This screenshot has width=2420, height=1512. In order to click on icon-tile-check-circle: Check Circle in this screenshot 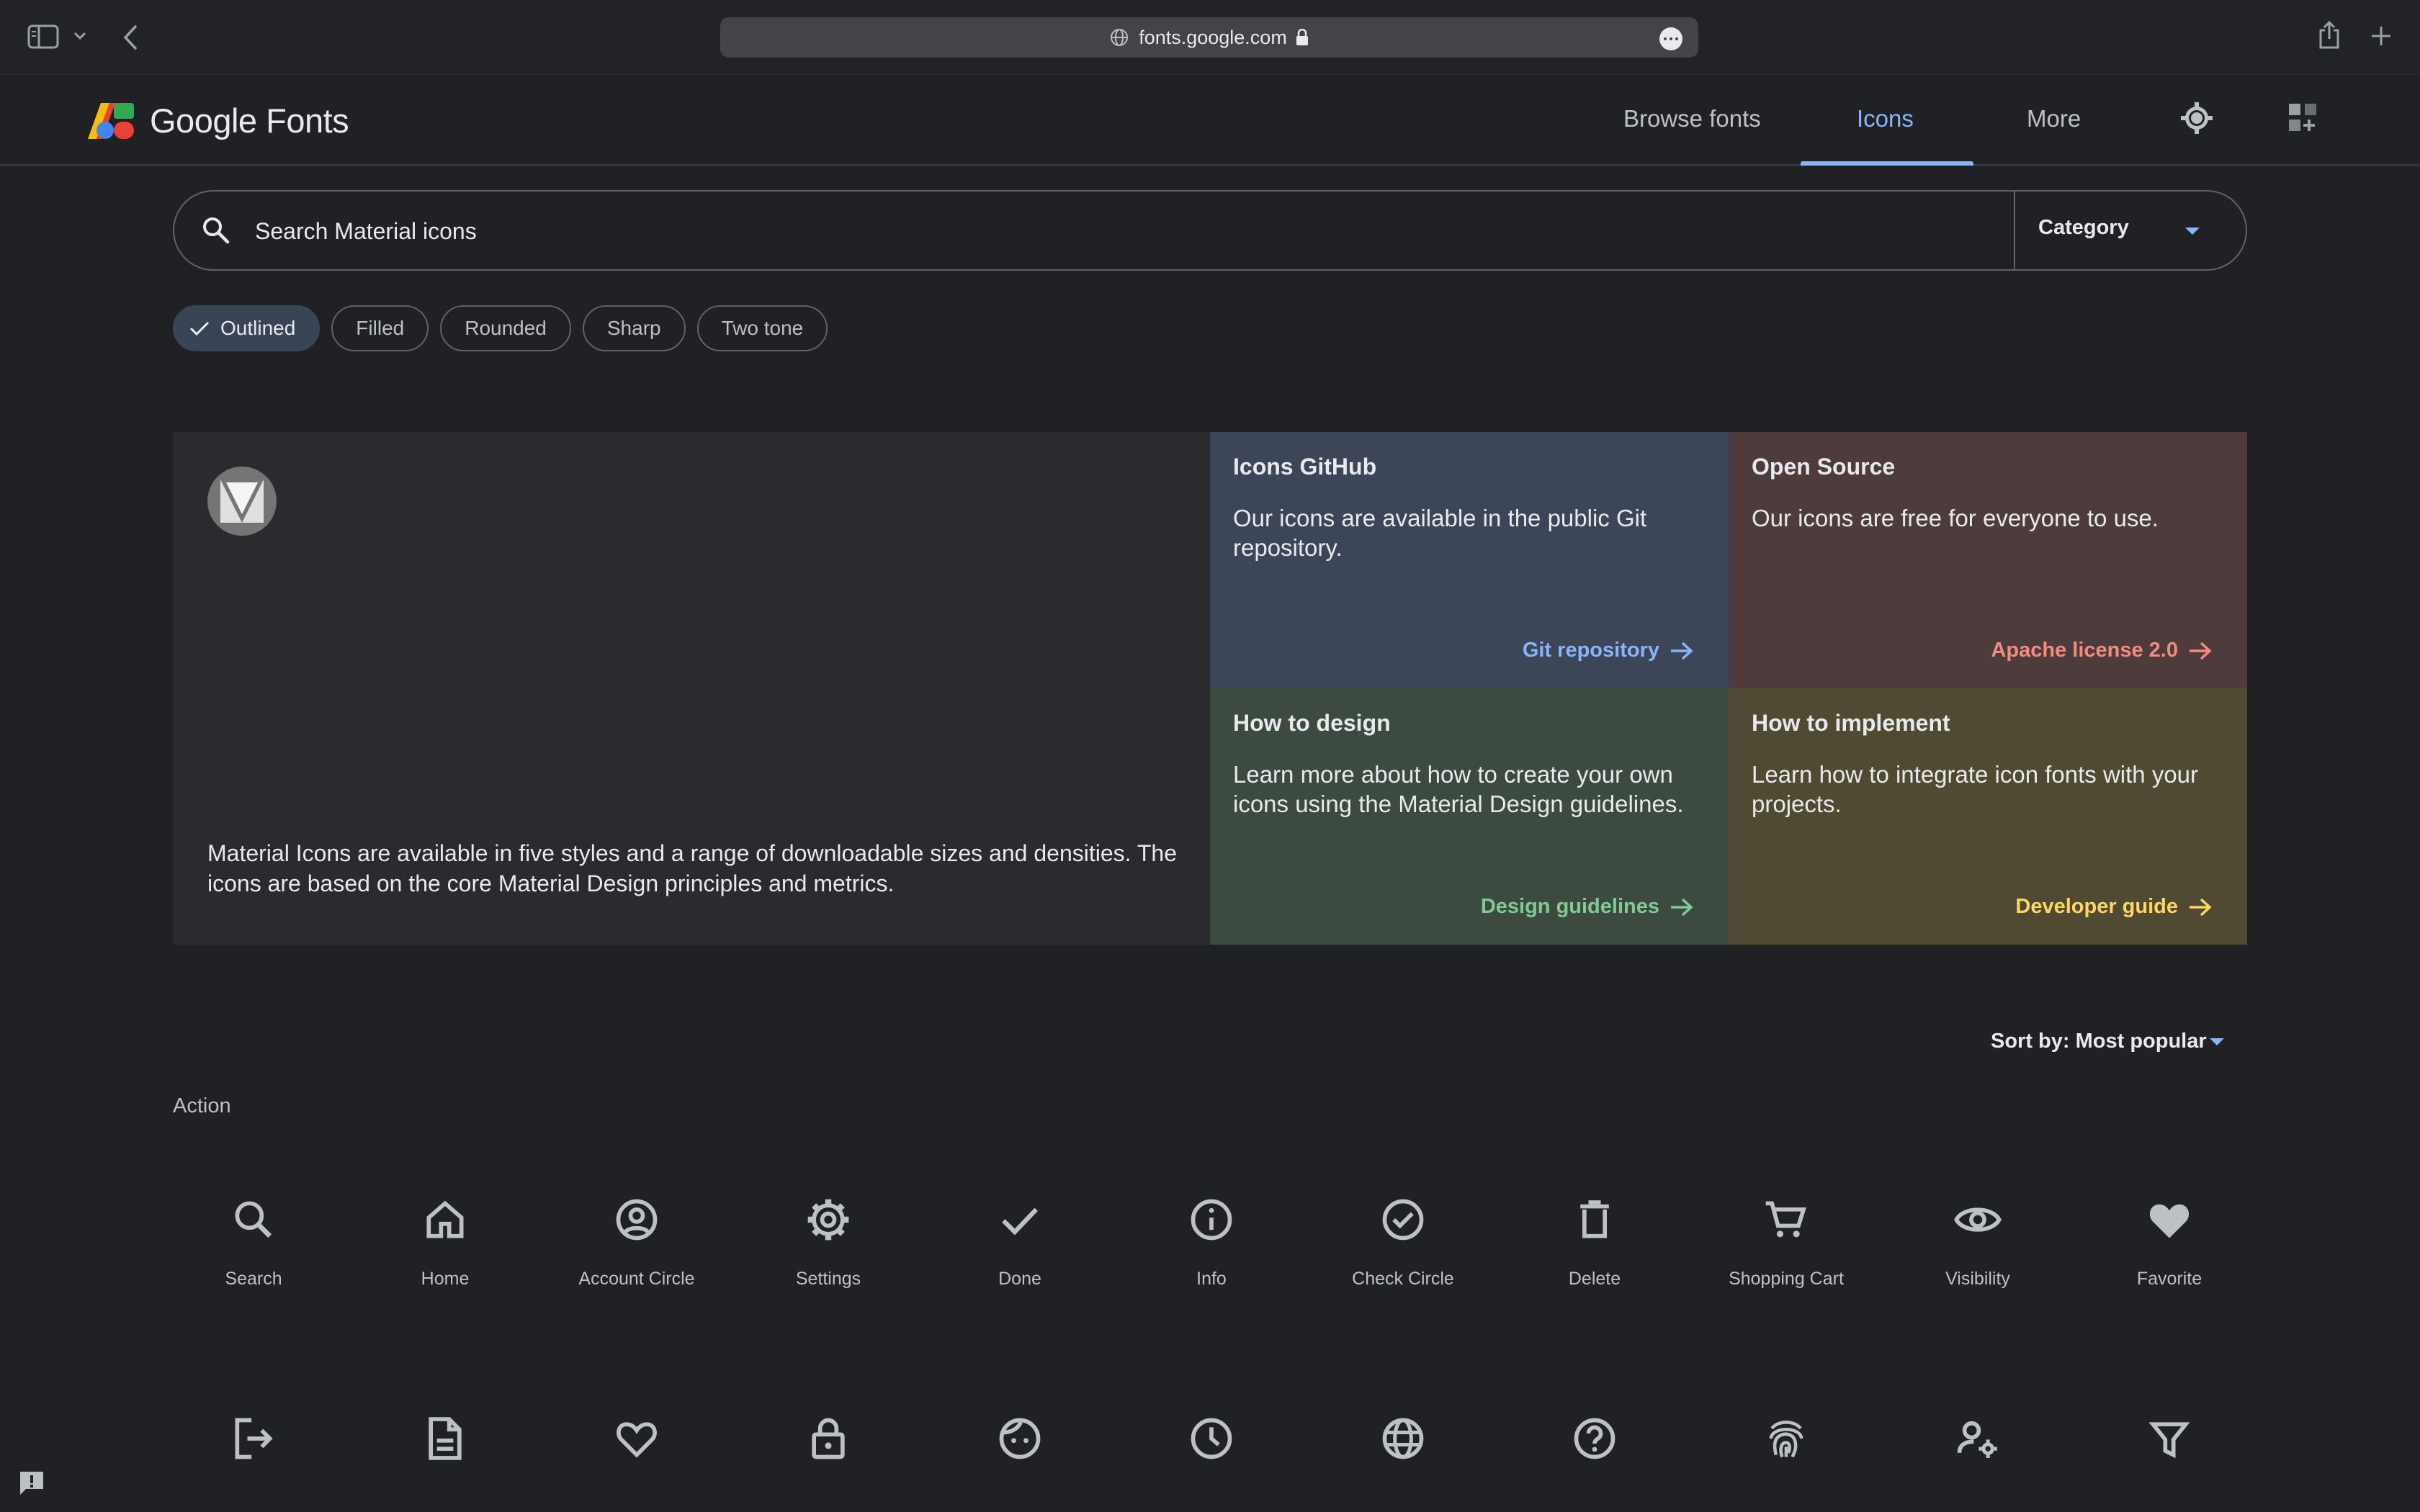, I will do `click(1403, 1267)`.